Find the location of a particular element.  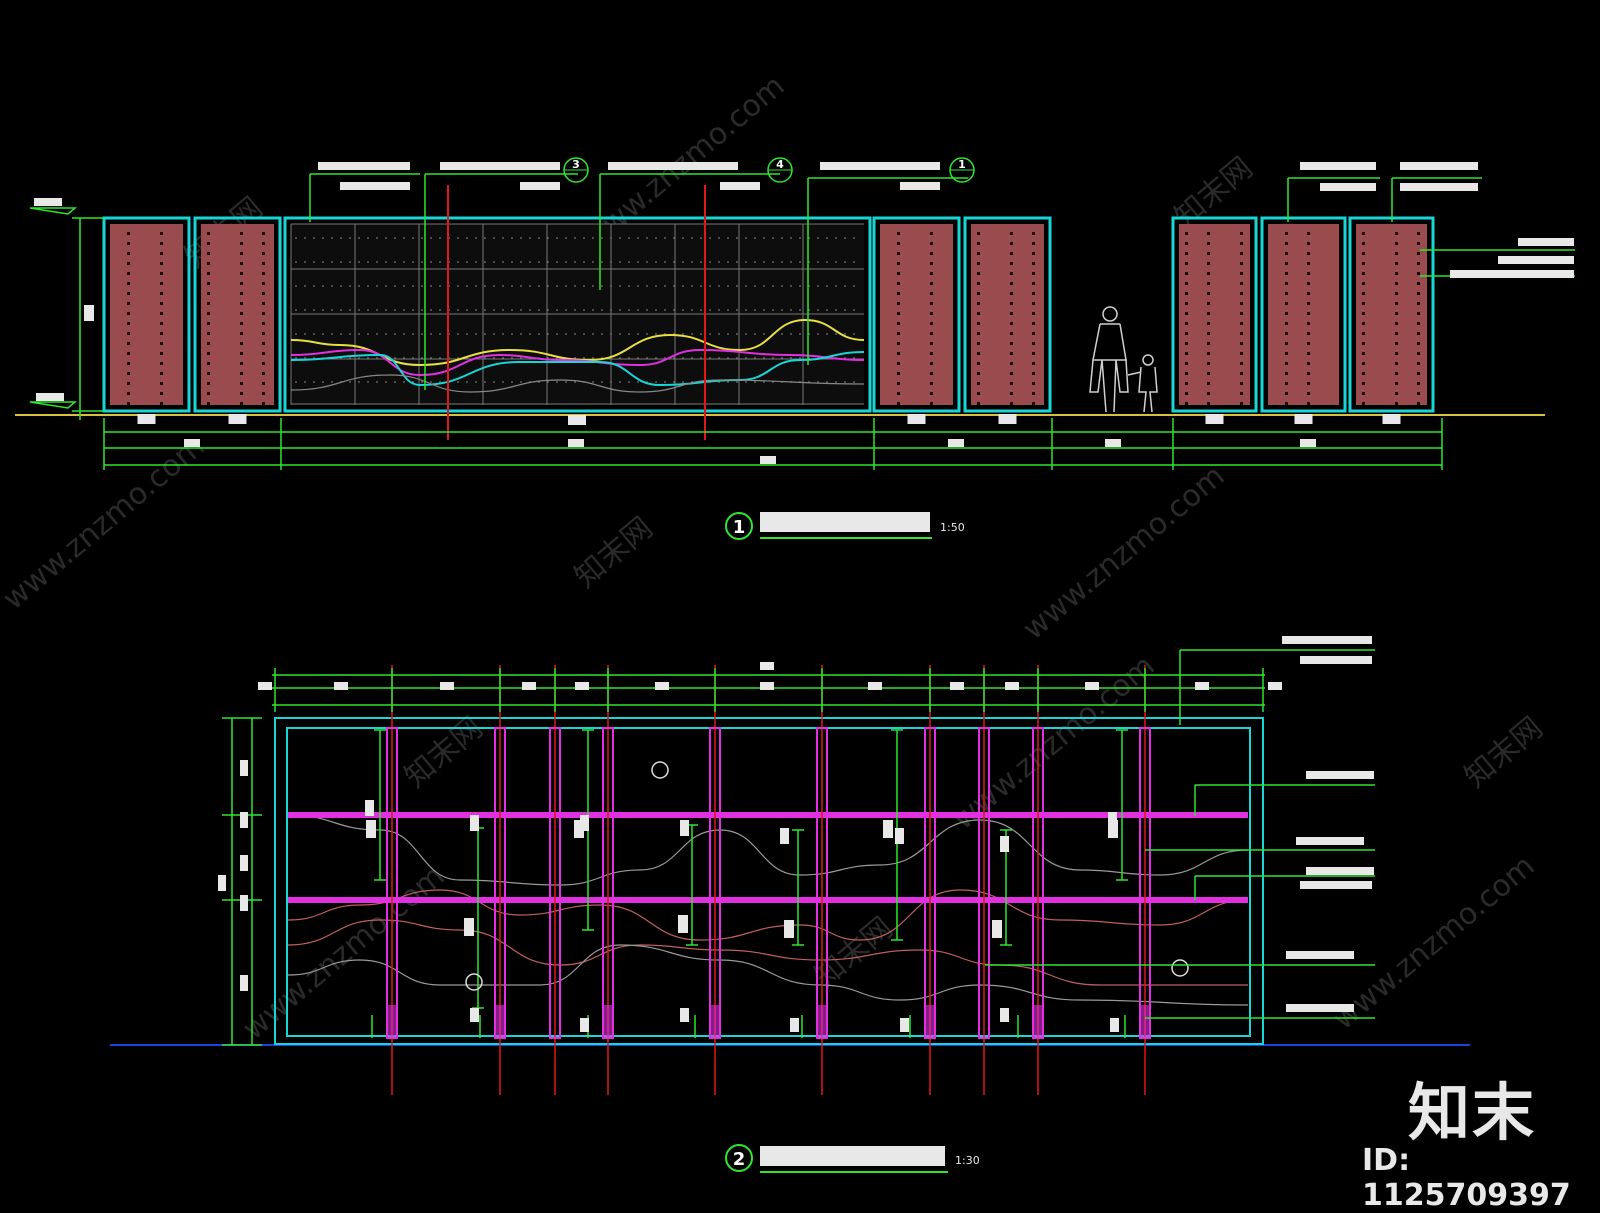

main-screen-panel is located at coordinates (577, 312).